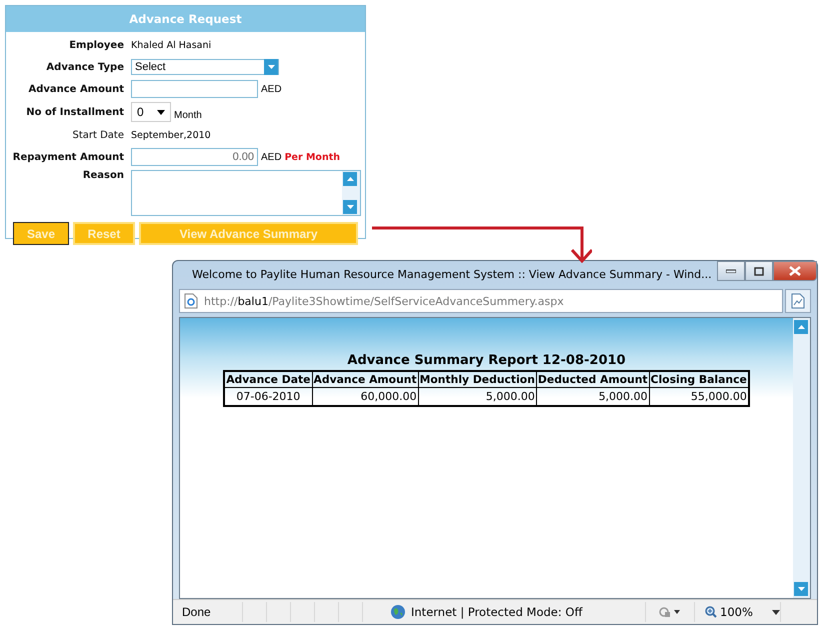  Describe the element at coordinates (188, 115) in the screenshot. I see `unit-label: Month` at that location.